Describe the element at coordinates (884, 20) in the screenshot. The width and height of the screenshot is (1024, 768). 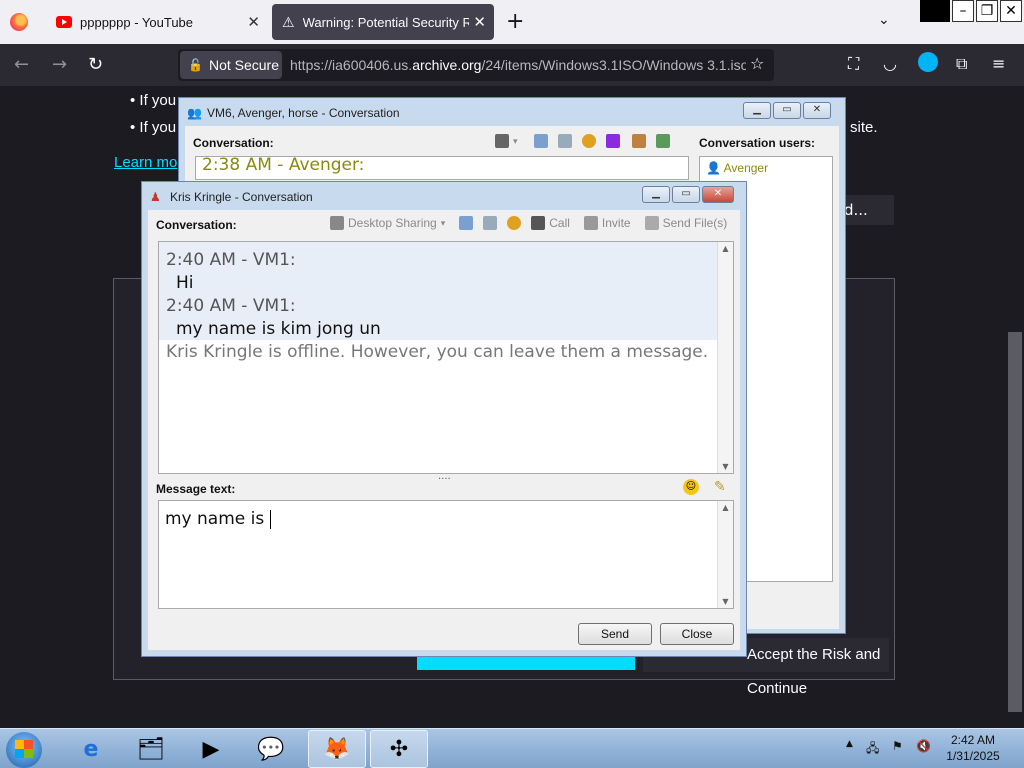
I see `chevron-down-icon: ⌄` at that location.